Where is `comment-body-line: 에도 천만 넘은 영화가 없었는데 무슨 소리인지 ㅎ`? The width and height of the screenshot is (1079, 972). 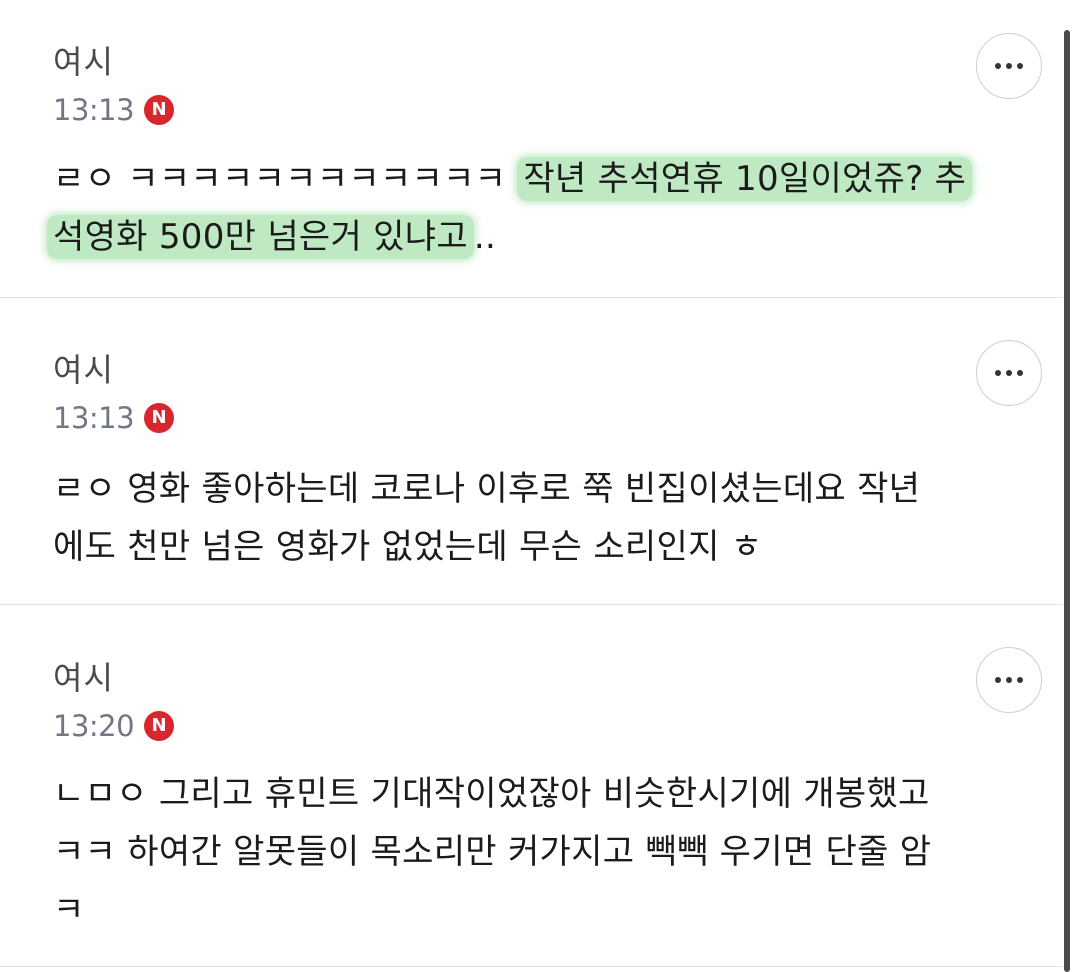
comment-body-line: 에도 천만 넘은 영화가 없었는데 무슨 소리인지 ㅎ is located at coordinates (408, 547).